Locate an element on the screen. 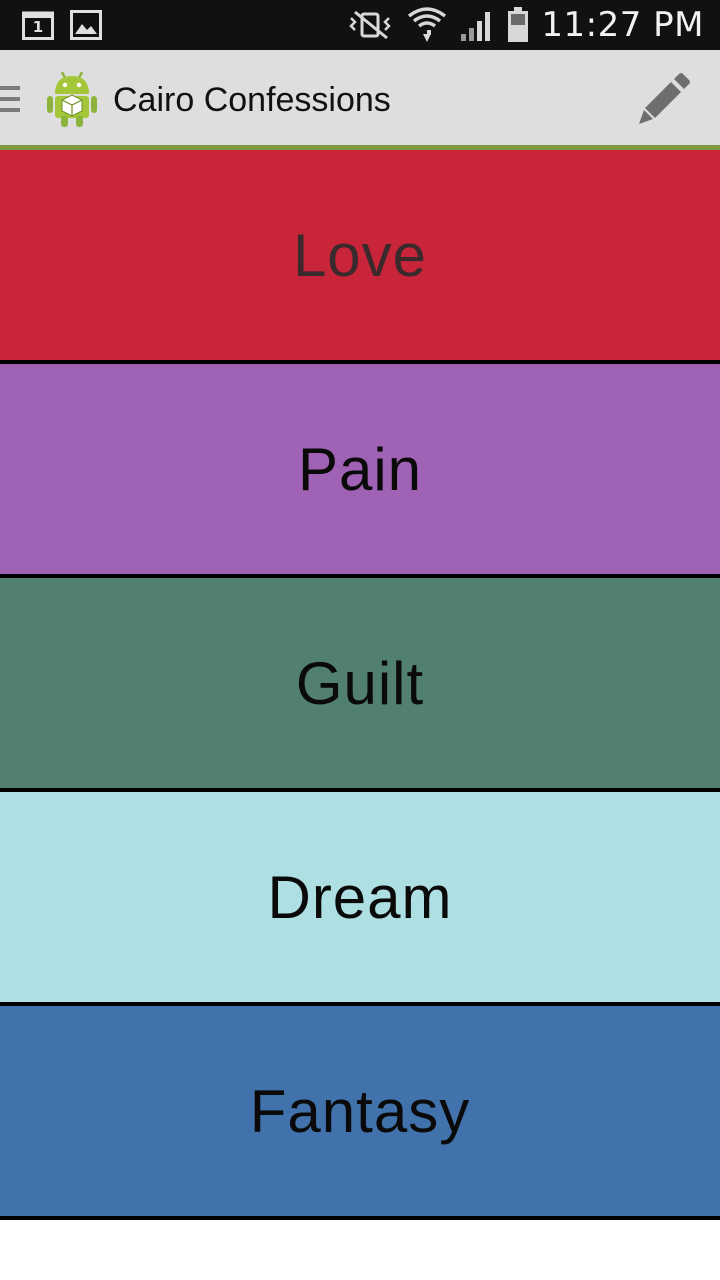  calendar-day: 1 is located at coordinates (38, 27).